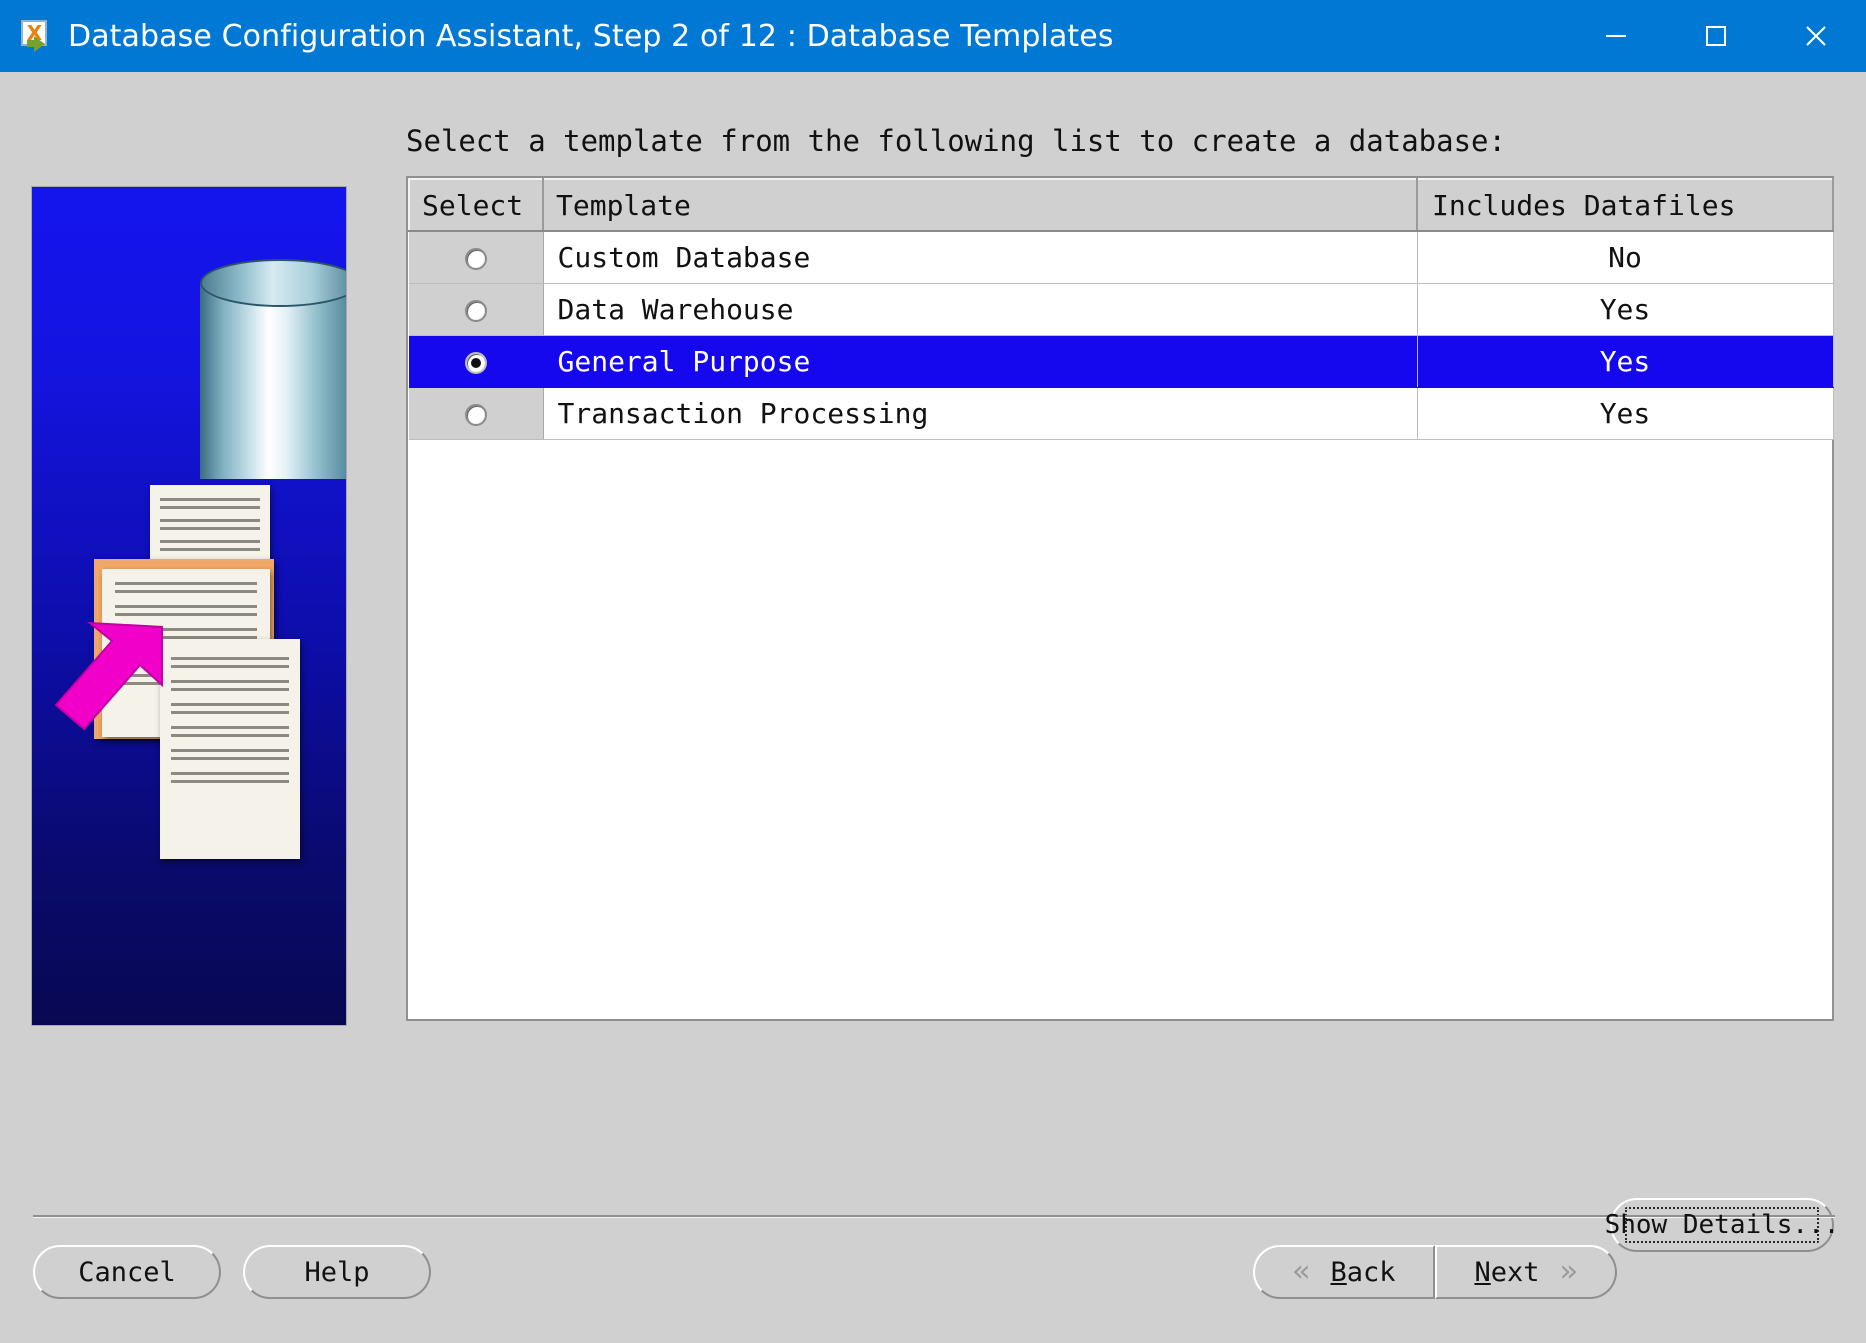  What do you see at coordinates (1371, 1272) in the screenshot?
I see `back-rest: ack` at bounding box center [1371, 1272].